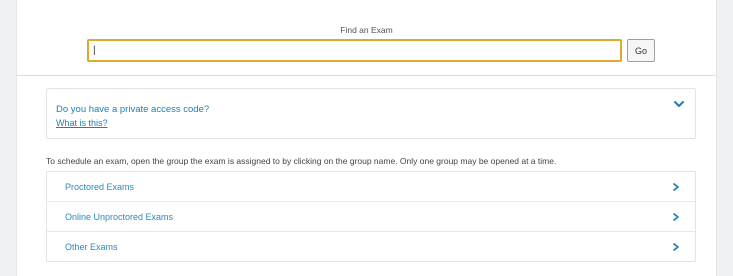  I want to click on access-code-question: Do you have a private access code?, so click(133, 109).